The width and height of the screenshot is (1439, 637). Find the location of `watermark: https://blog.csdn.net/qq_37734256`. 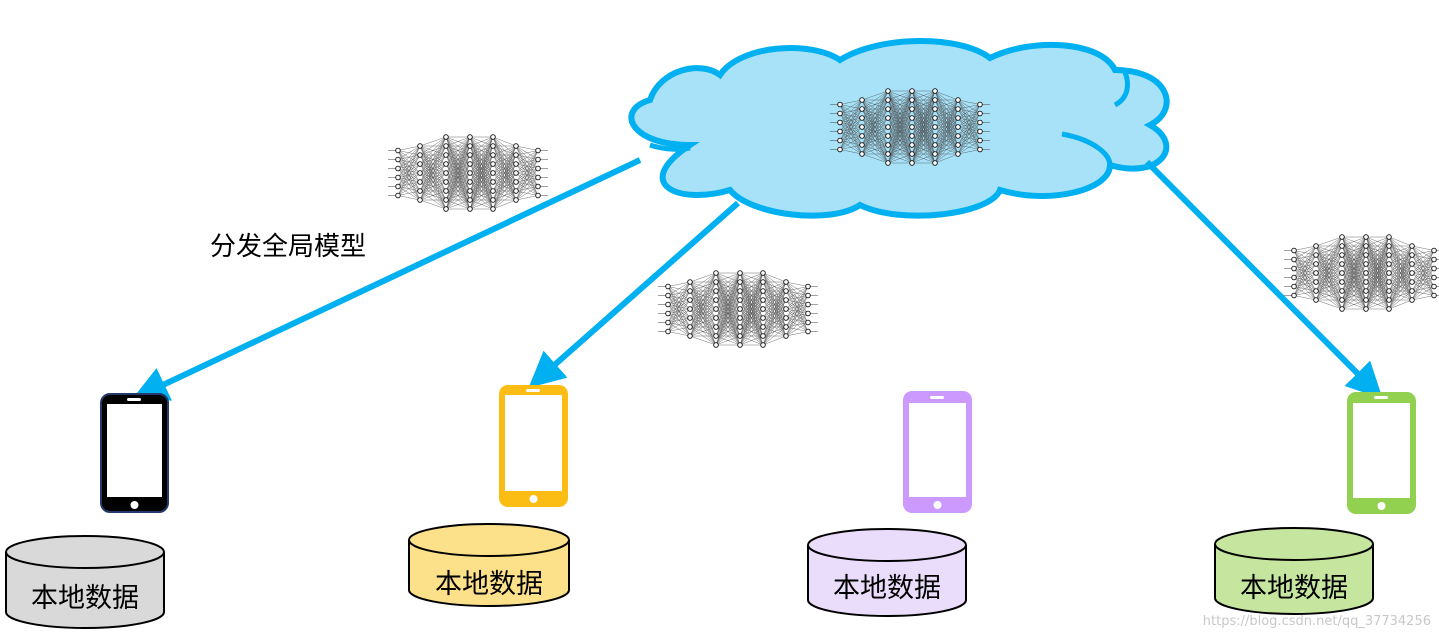

watermark: https://blog.csdn.net/qq_37734256 is located at coordinates (1316, 621).